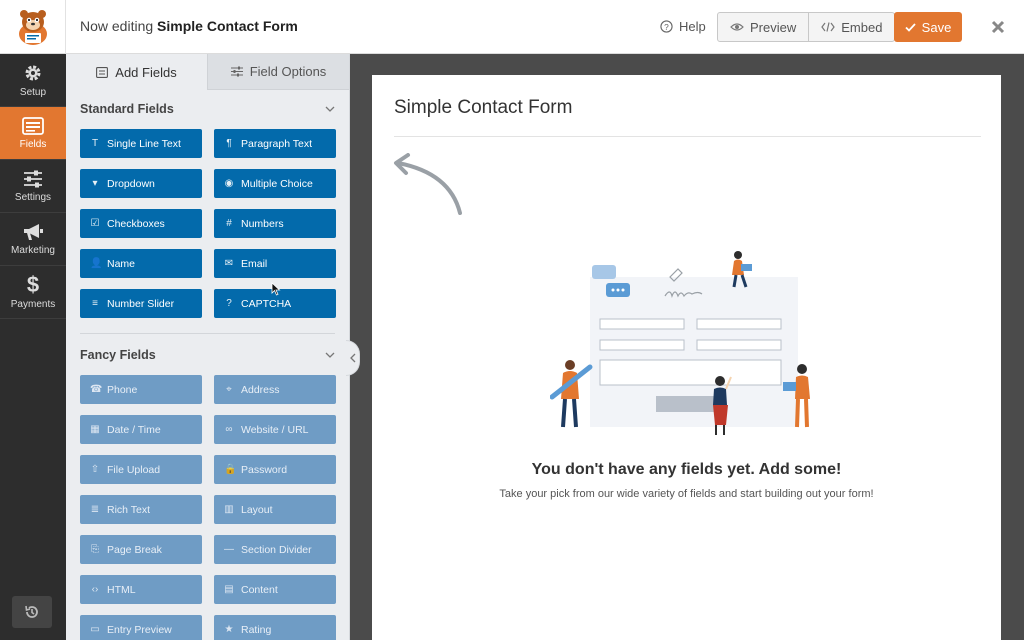 Image resolution: width=1024 pixels, height=640 pixels. I want to click on nav-item-setup: Setup, so click(33, 80).